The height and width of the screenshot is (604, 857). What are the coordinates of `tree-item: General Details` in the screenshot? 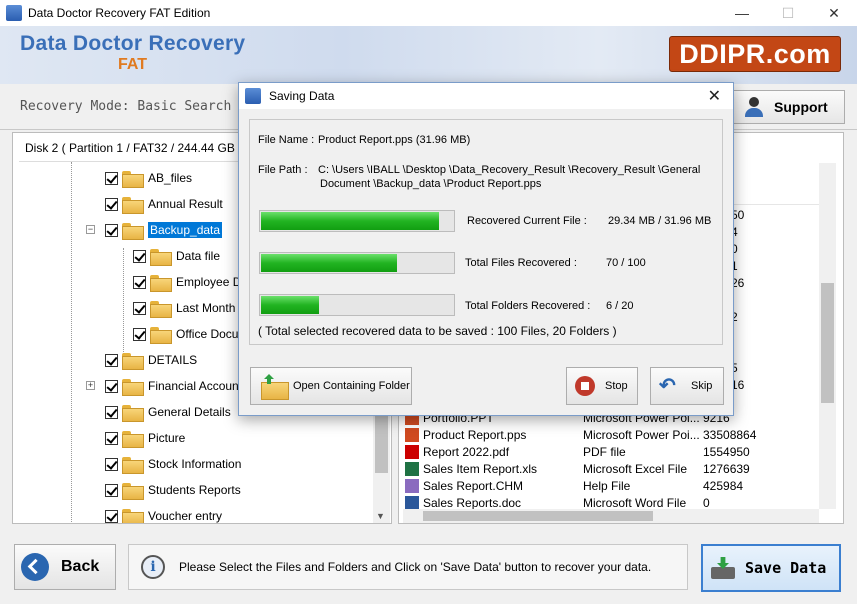 It's located at (168, 412).